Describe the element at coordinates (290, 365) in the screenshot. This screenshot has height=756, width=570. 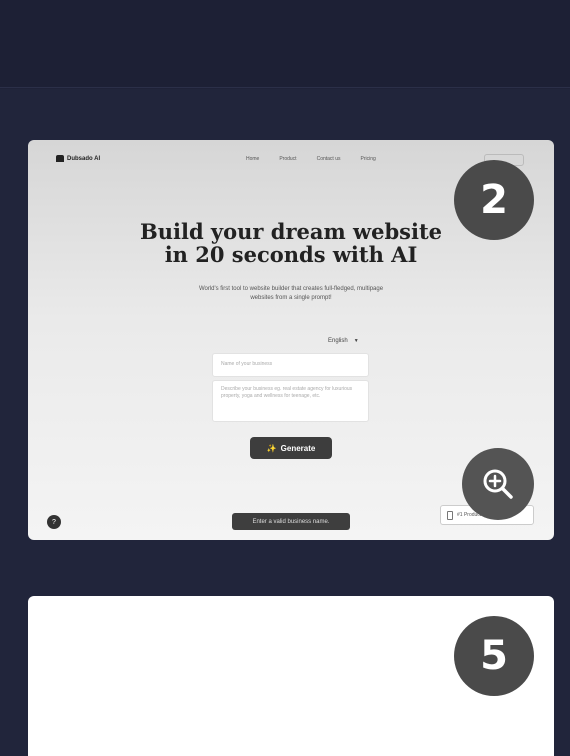
I see `preview-business-name-field: Name of your business` at that location.